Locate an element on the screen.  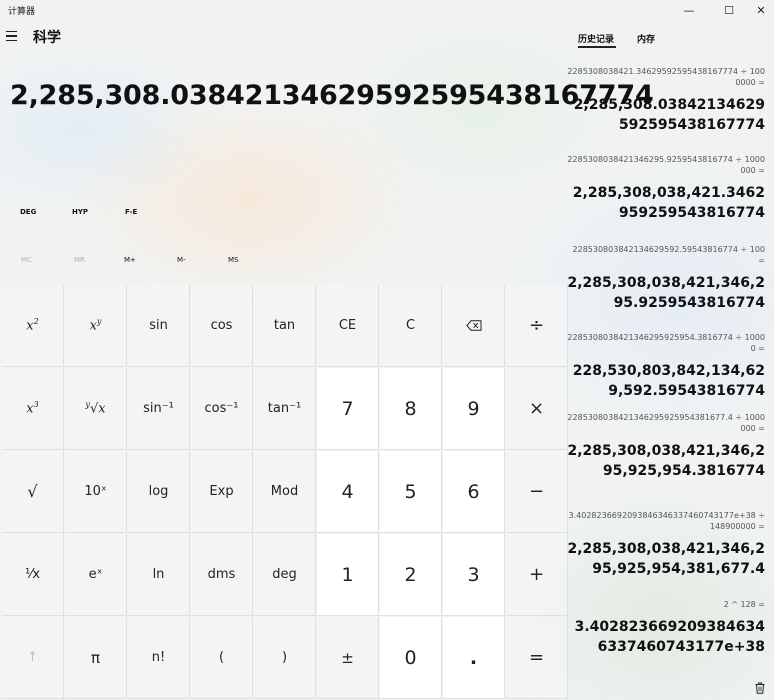
digit-0-button: 0 is located at coordinates (411, 658).